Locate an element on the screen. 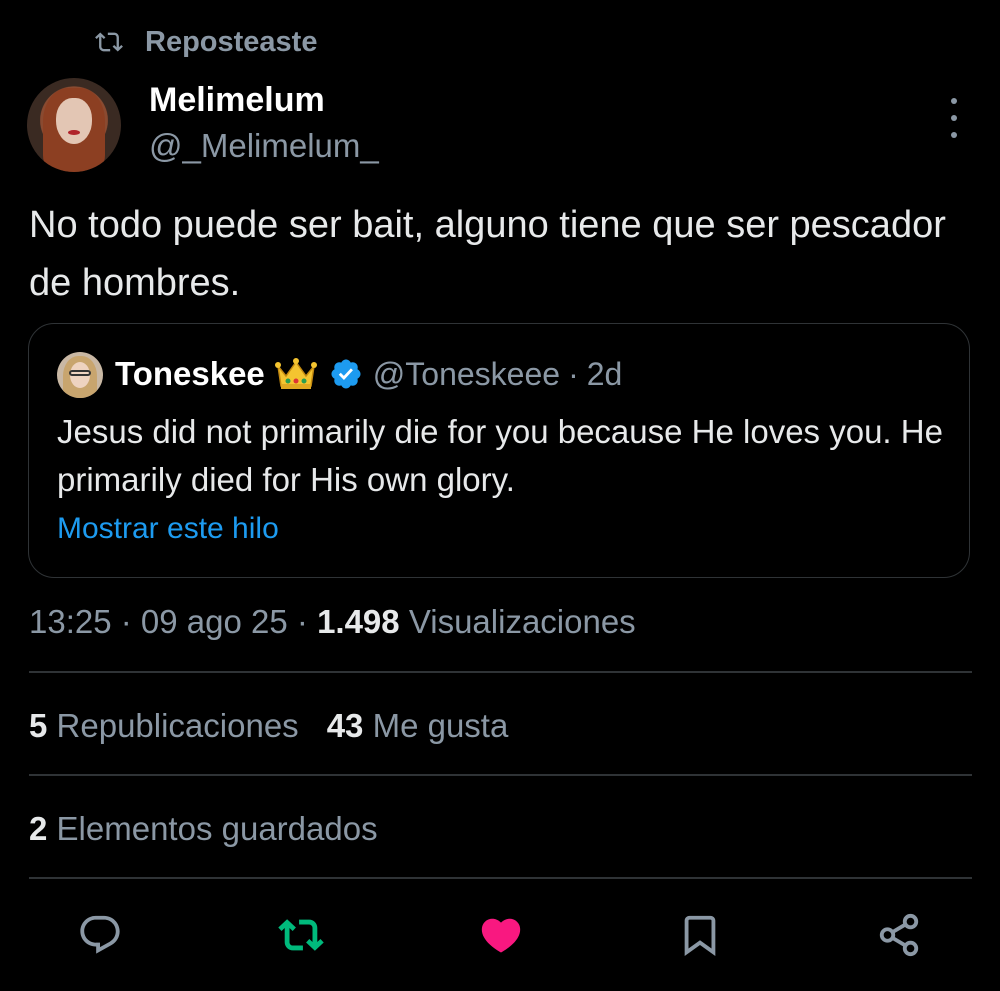 This screenshot has height=991, width=1000. reposts-stat: 5 Republicaciones is located at coordinates (164, 725).